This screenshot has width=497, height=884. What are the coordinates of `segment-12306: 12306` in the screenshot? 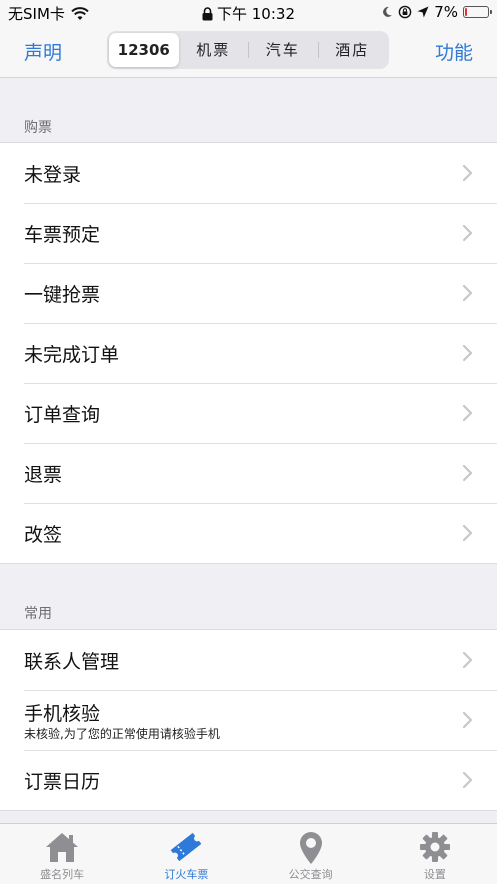 It's located at (144, 50).